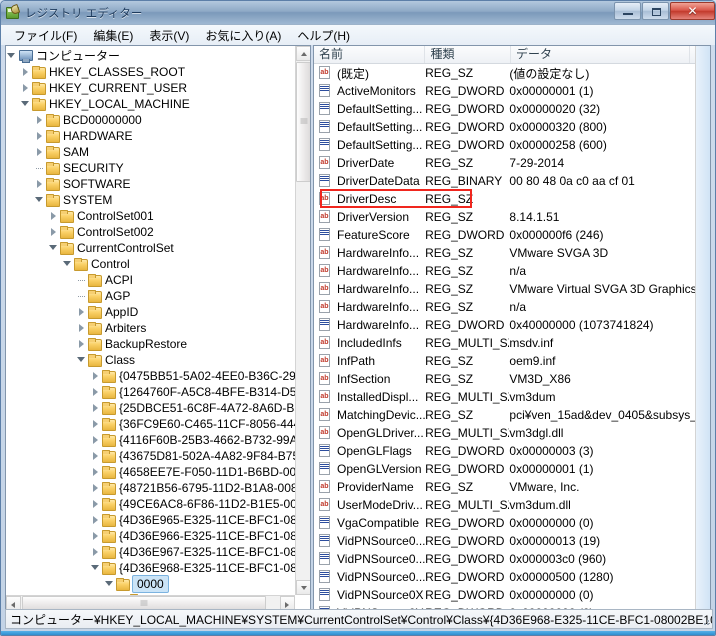 The height and width of the screenshot is (636, 716). What do you see at coordinates (151, 264) in the screenshot?
I see `tree-node: Control` at bounding box center [151, 264].